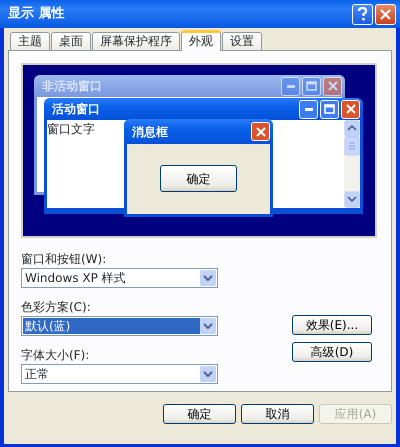 The width and height of the screenshot is (400, 447). What do you see at coordinates (56, 307) in the screenshot?
I see `field-label: 色彩方案(C):` at bounding box center [56, 307].